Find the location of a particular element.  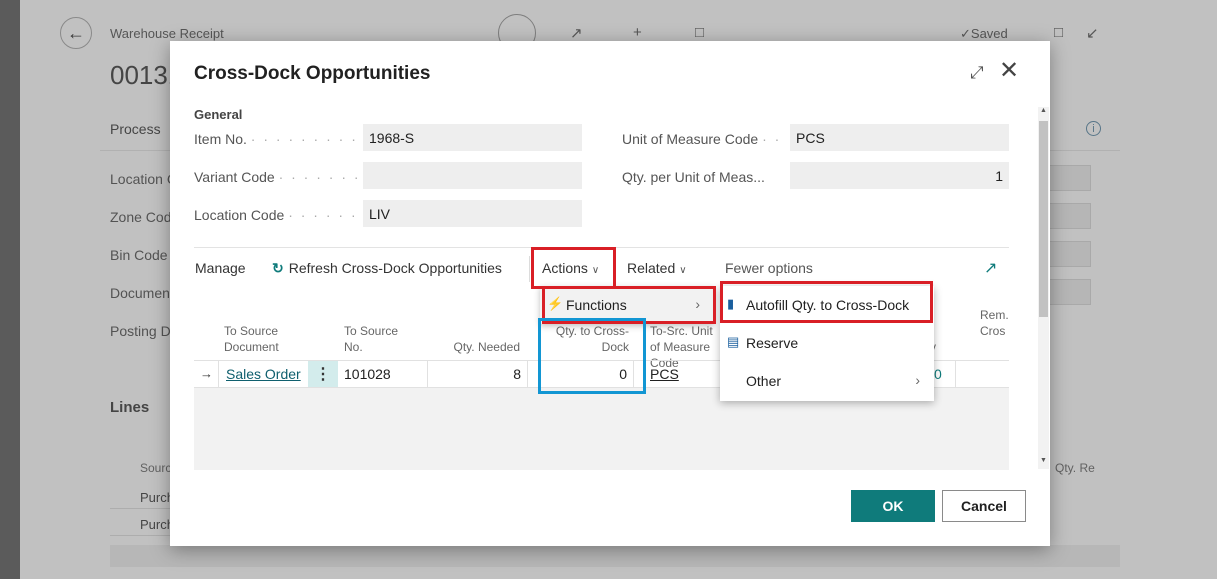

related-label: Related is located at coordinates (651, 268).